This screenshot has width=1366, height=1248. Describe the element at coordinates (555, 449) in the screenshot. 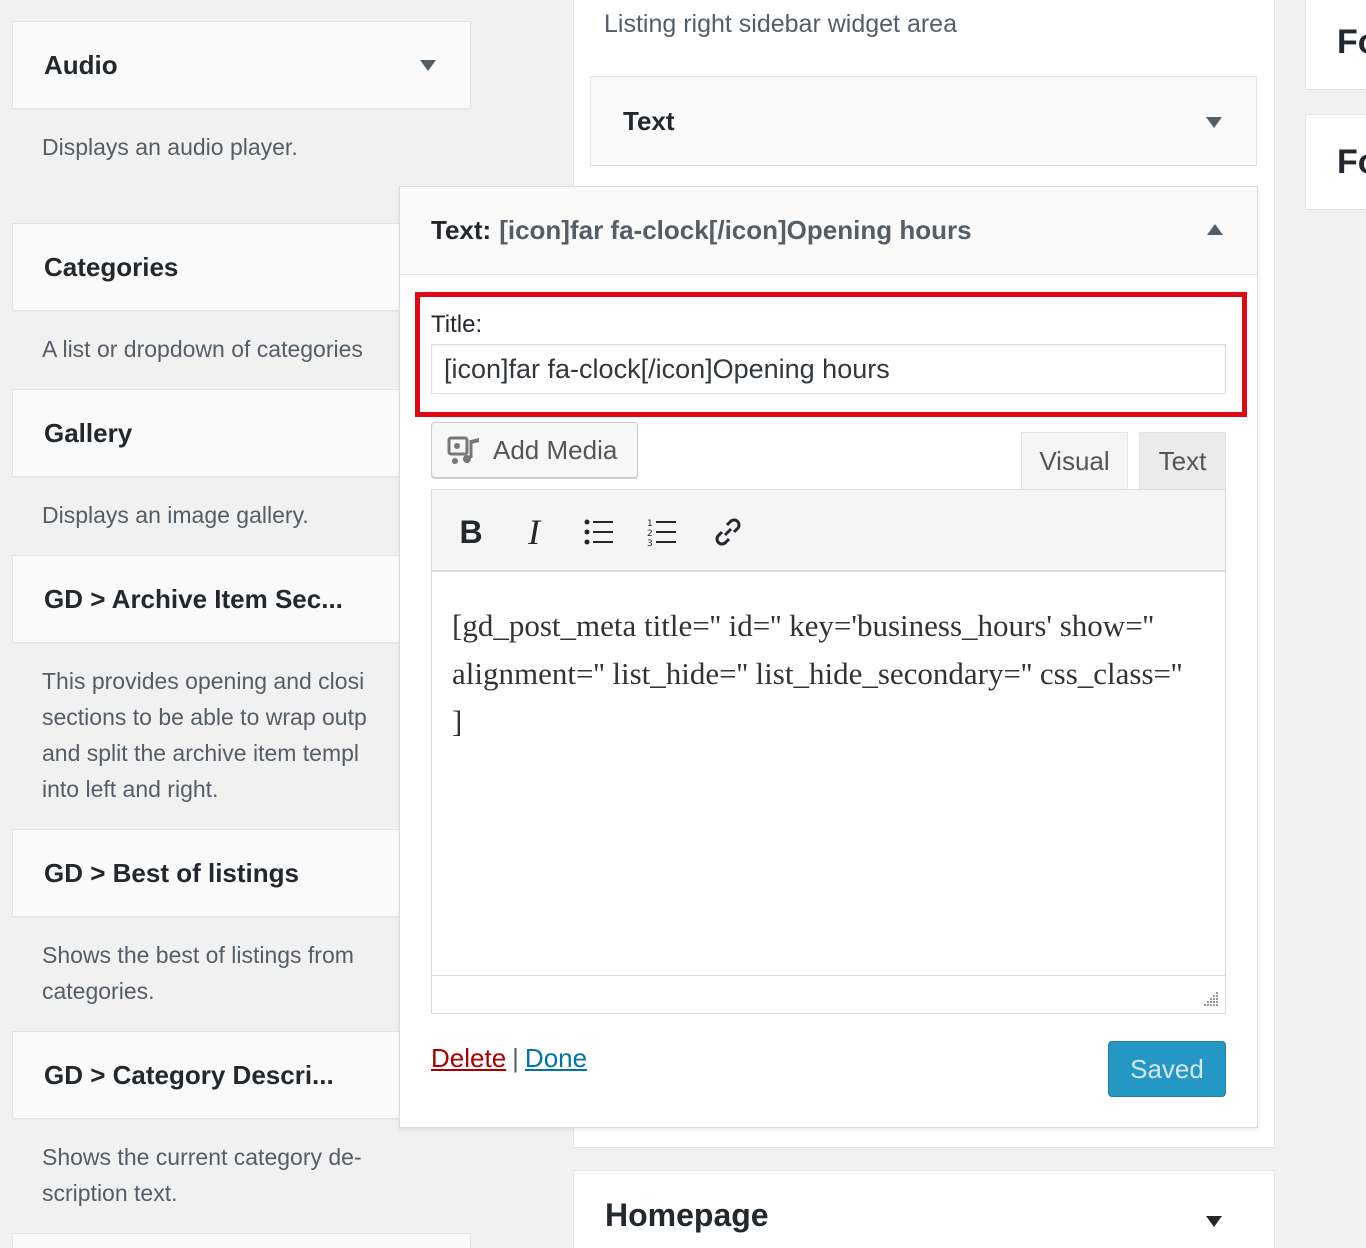

I see `add-media-label: Add Media` at that location.